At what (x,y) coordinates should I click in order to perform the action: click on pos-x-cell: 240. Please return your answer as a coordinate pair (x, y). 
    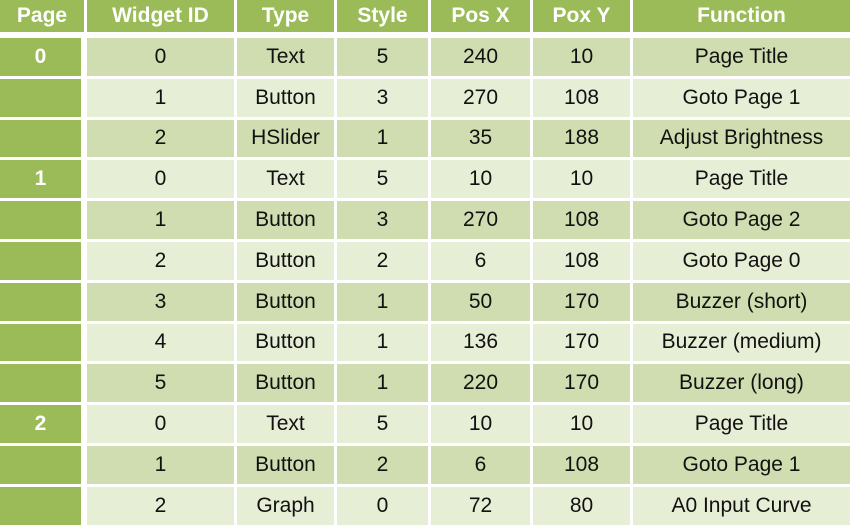
    Looking at the image, I should click on (482, 58).